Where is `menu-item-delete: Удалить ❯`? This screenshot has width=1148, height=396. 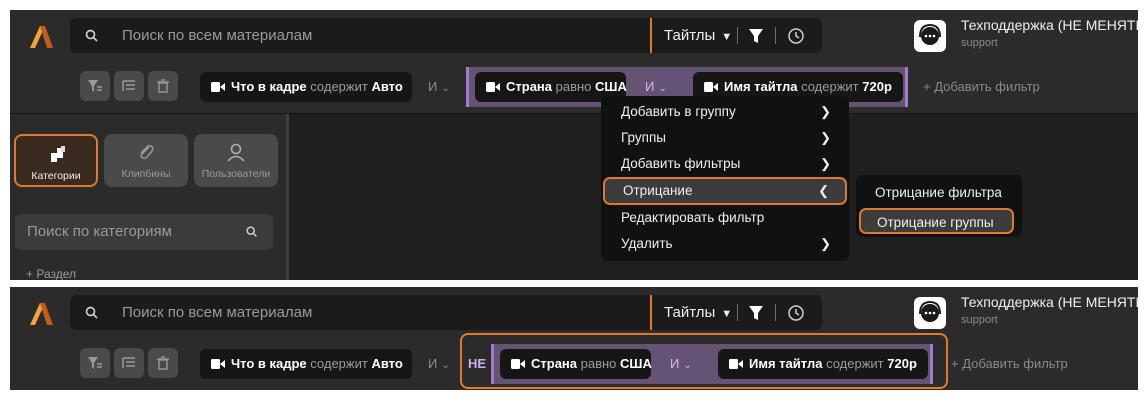
menu-item-delete: Удалить ❯ is located at coordinates (725, 244).